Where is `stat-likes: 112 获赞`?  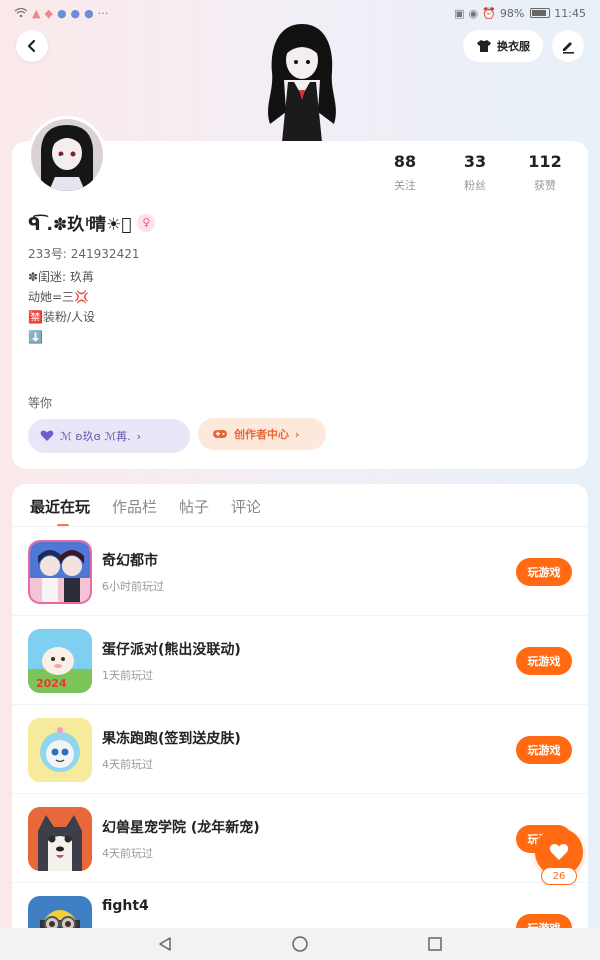 stat-likes: 112 获赞 is located at coordinates (545, 172).